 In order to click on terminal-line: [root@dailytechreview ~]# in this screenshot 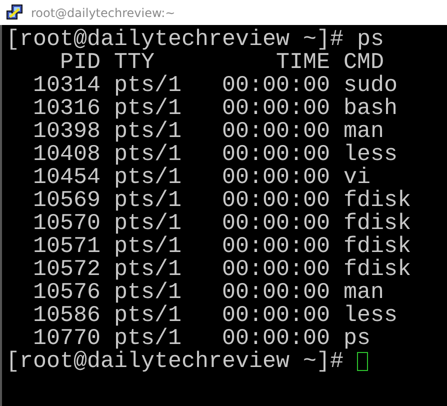, I will do `click(175, 361)`.